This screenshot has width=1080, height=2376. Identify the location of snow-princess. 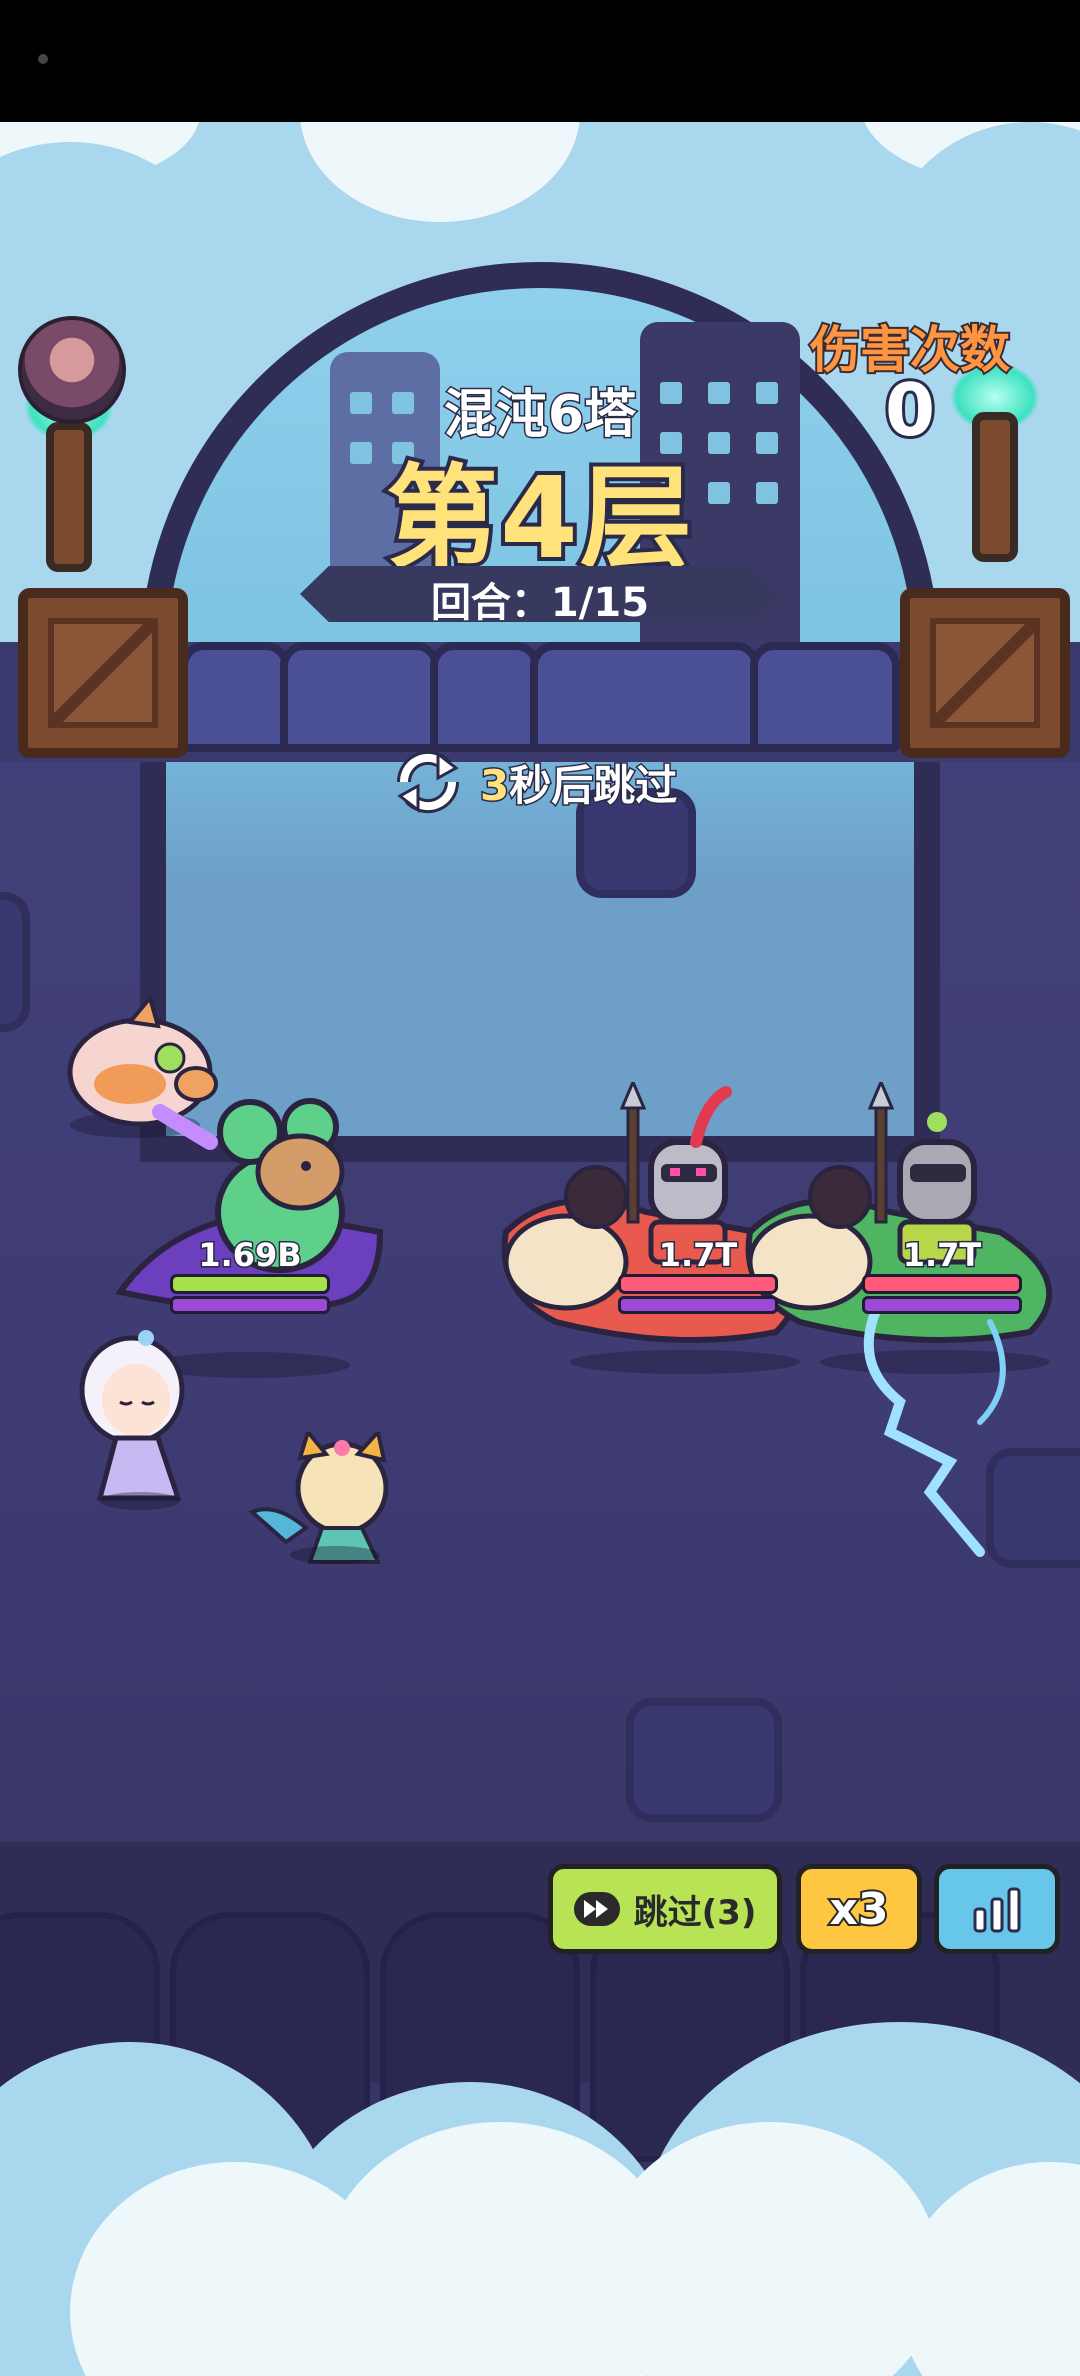
(135, 1423).